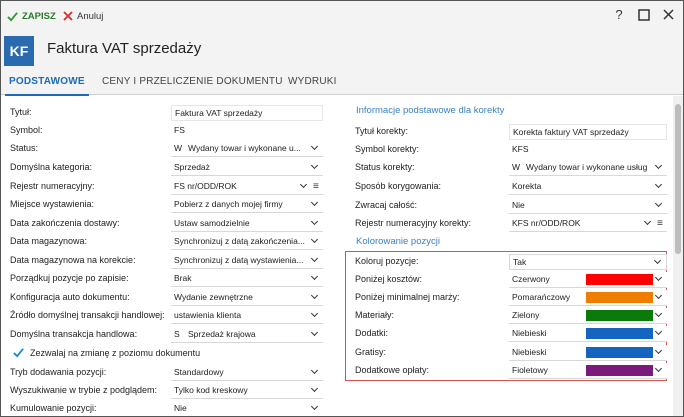 The image size is (684, 417). I want to click on field-value: Sprzedaż, so click(192, 167).